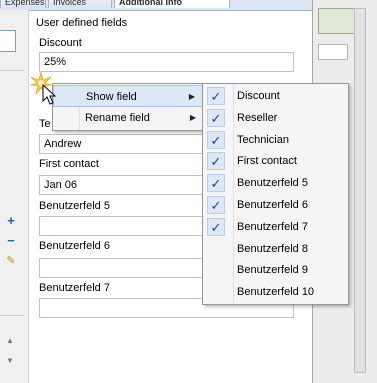 This screenshot has height=383, width=377. I want to click on field-label-first-contact: First contact, so click(69, 164).